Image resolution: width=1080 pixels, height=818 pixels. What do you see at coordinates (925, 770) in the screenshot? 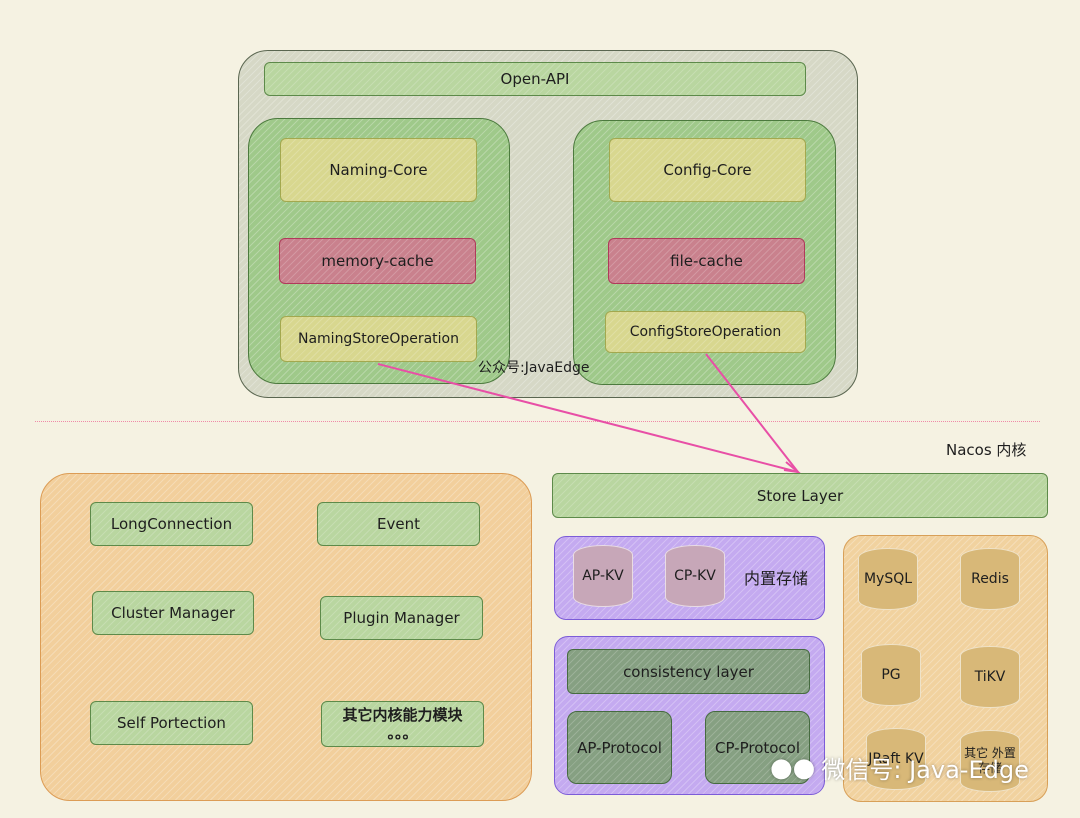
I see `wechat-watermark-text: 微信号: Java-Edge` at bounding box center [925, 770].